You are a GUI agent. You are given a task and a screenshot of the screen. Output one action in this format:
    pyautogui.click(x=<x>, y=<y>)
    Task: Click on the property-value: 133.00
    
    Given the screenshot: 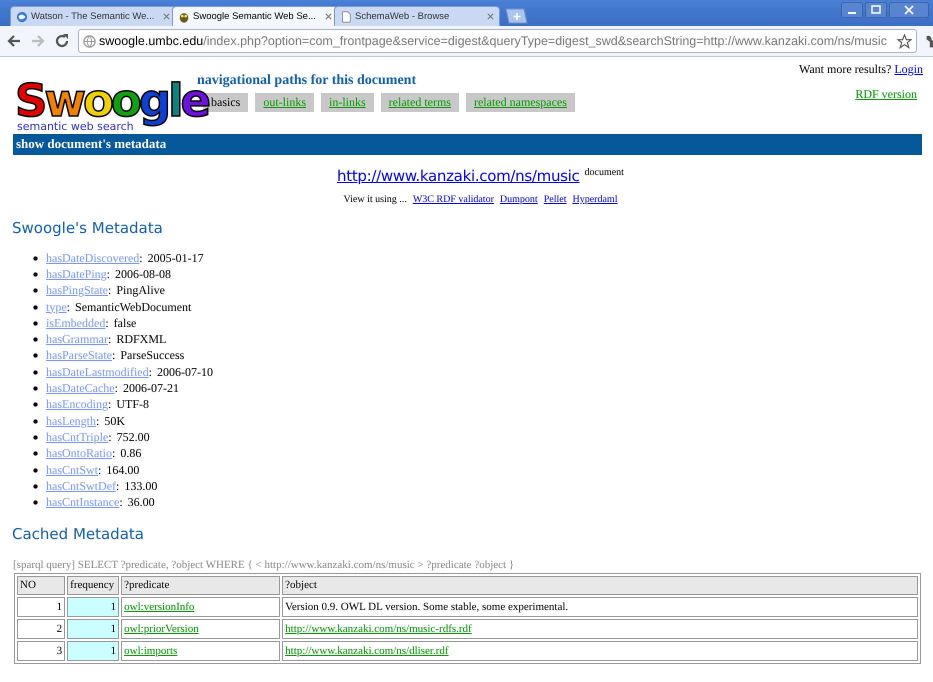 What is the action you would take?
    pyautogui.click(x=141, y=486)
    